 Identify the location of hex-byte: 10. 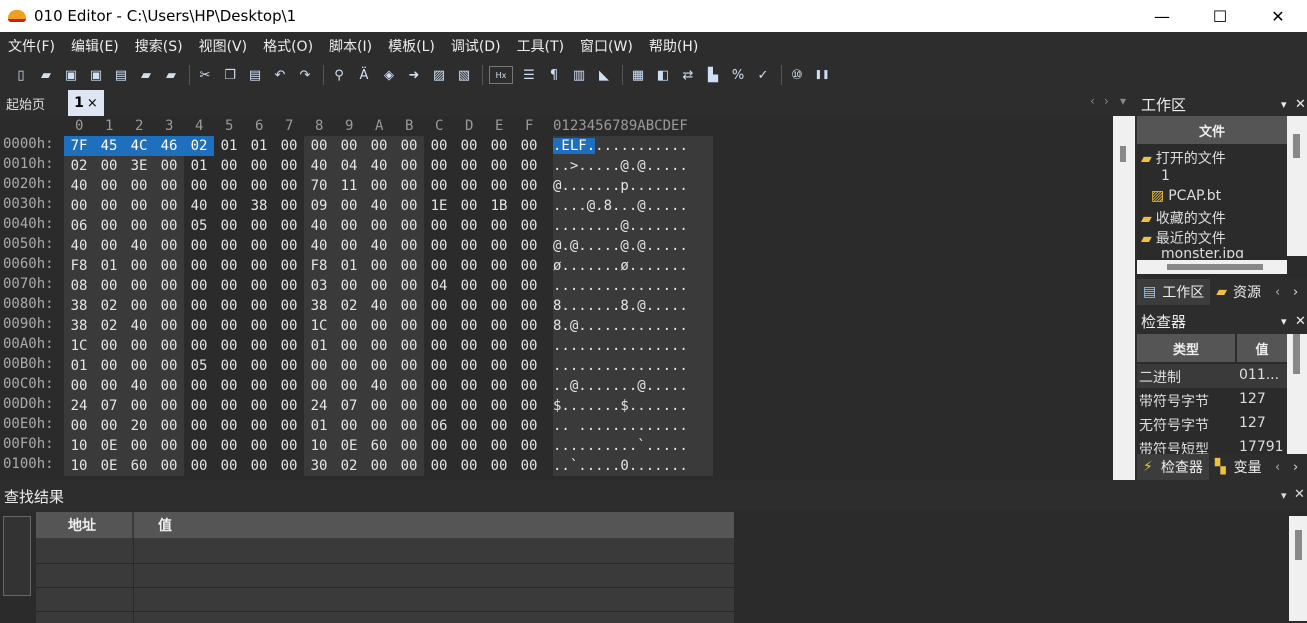
(79, 446).